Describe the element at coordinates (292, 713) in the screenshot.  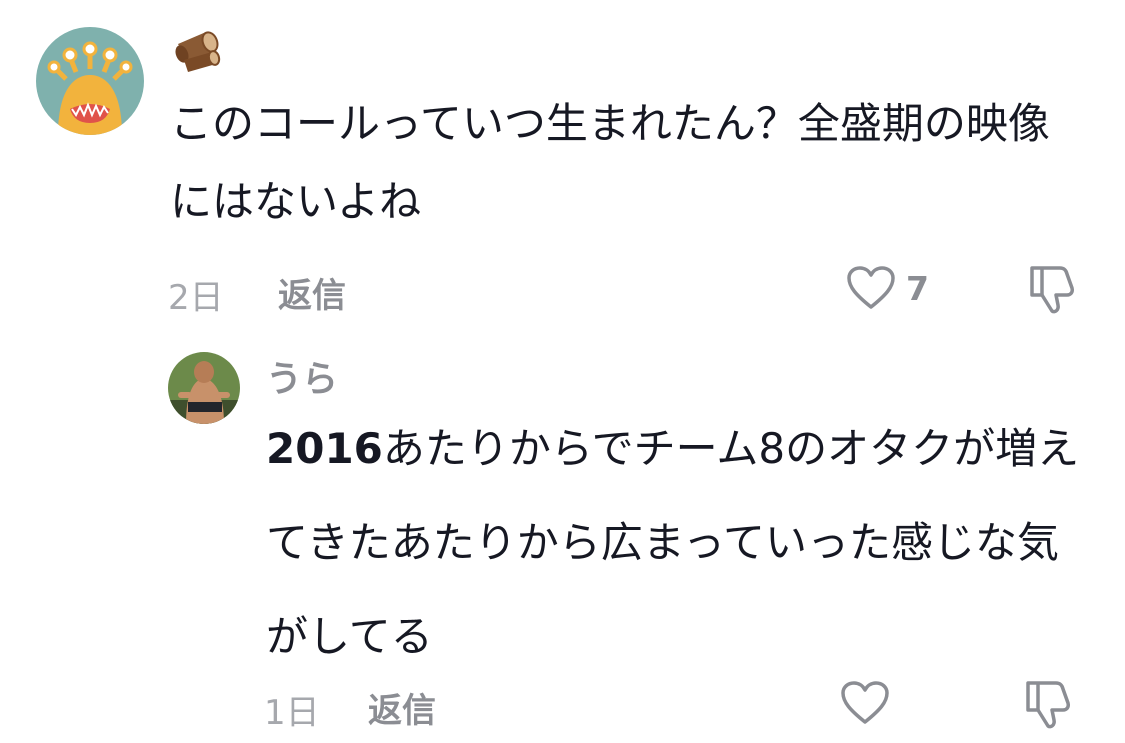
I see `comment-timestamp: 1日` at that location.